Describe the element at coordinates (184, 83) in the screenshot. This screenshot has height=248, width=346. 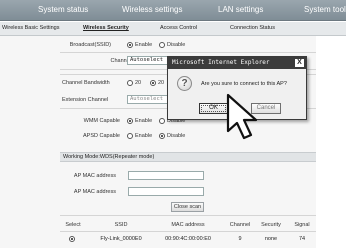
I see `question-icon: ?` at that location.